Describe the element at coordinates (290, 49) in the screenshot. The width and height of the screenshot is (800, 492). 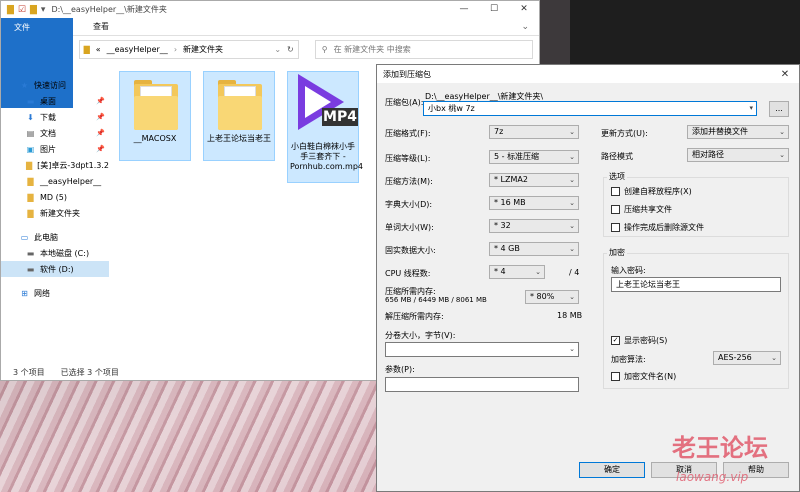
I see `refresh-icon: ↻` at that location.